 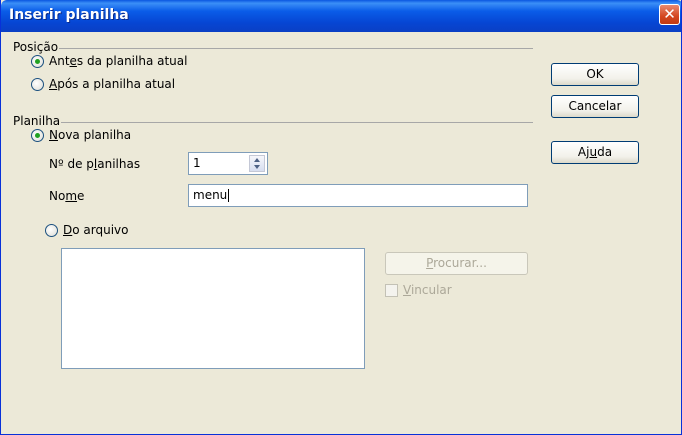 I want to click on dialog-title: Inserir planilha, so click(x=69, y=15).